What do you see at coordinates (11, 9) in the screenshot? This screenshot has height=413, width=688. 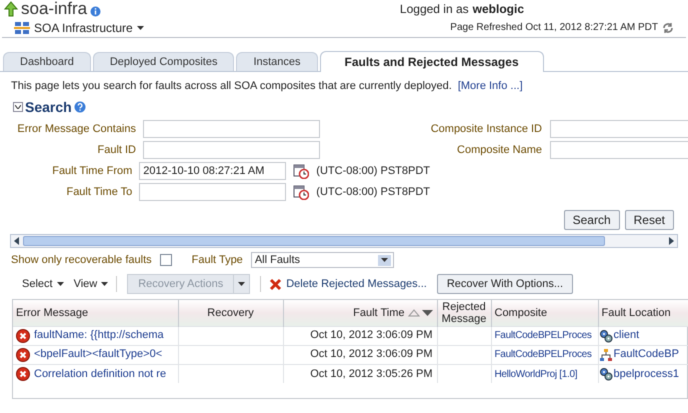 I see `up-arrow-icon` at bounding box center [11, 9].